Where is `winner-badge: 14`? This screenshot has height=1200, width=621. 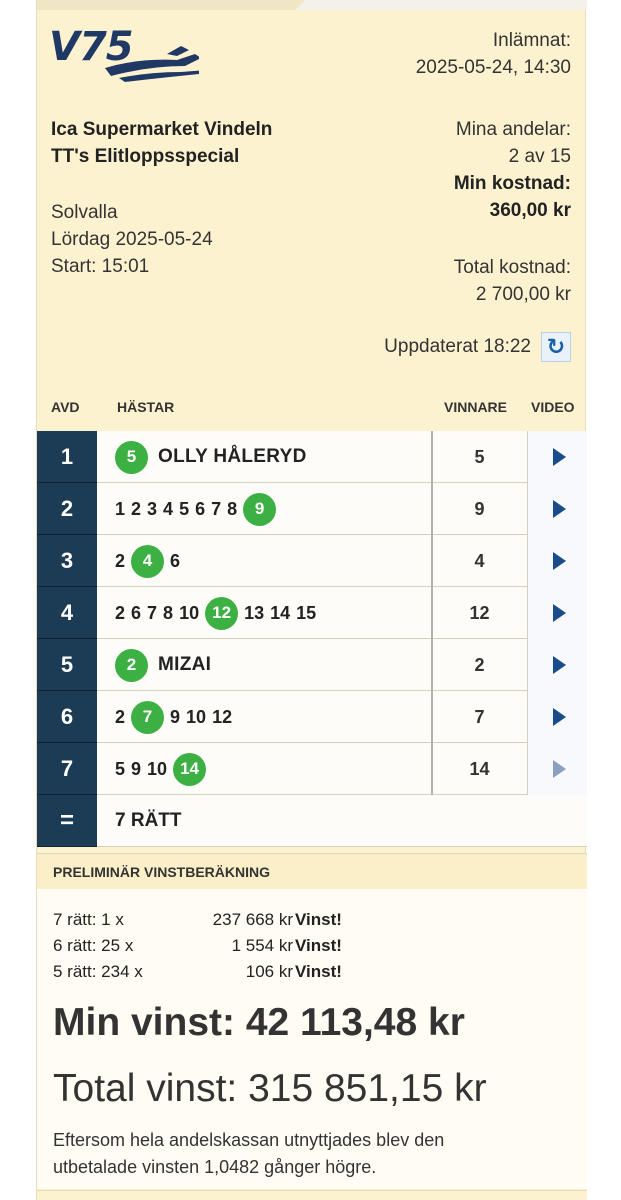 winner-badge: 14 is located at coordinates (190, 769).